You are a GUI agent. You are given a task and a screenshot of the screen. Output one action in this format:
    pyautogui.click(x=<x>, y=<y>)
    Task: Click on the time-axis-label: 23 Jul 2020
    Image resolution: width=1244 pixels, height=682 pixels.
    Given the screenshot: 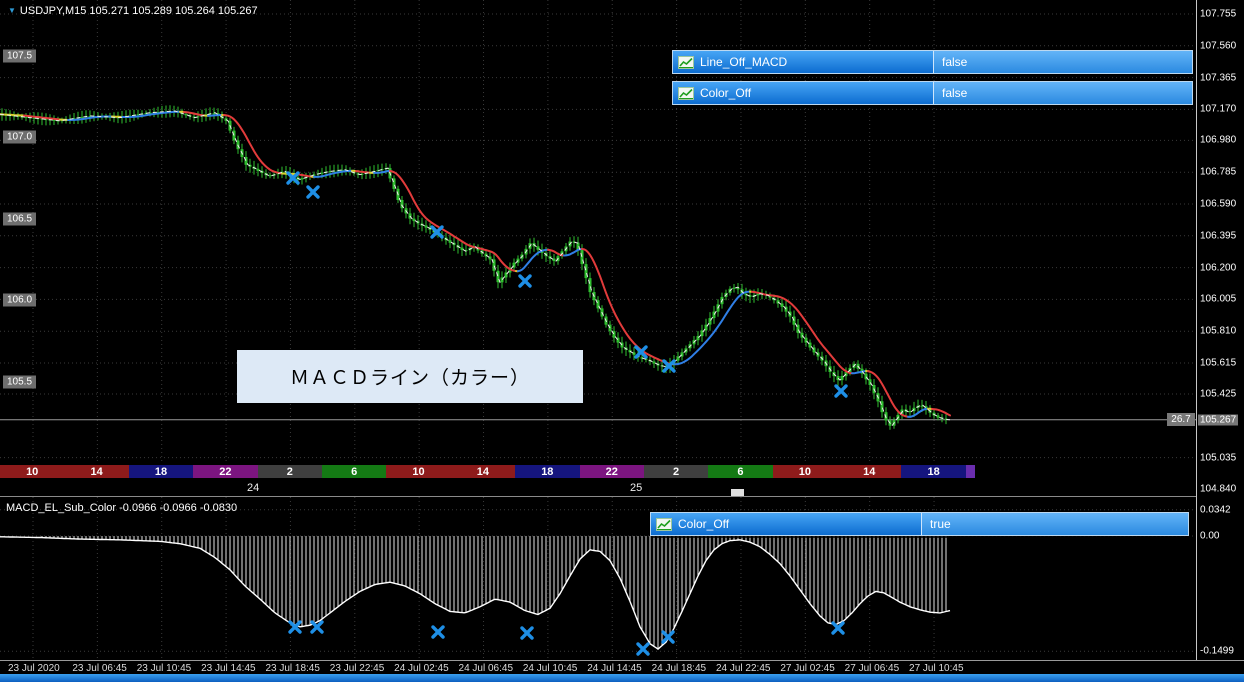 What is the action you would take?
    pyautogui.click(x=34, y=668)
    